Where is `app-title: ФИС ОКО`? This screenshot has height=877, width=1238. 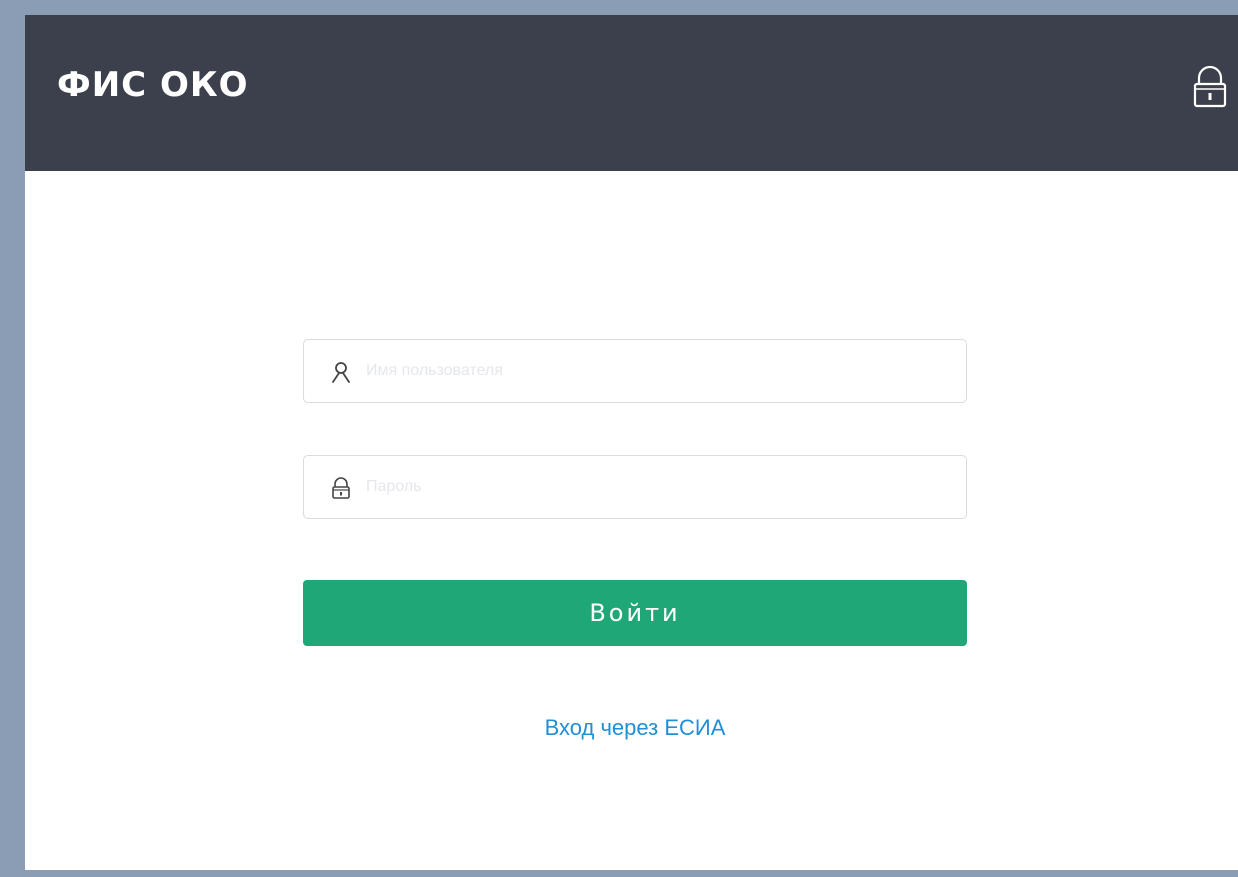 app-title: ФИС ОКО is located at coordinates (153, 85).